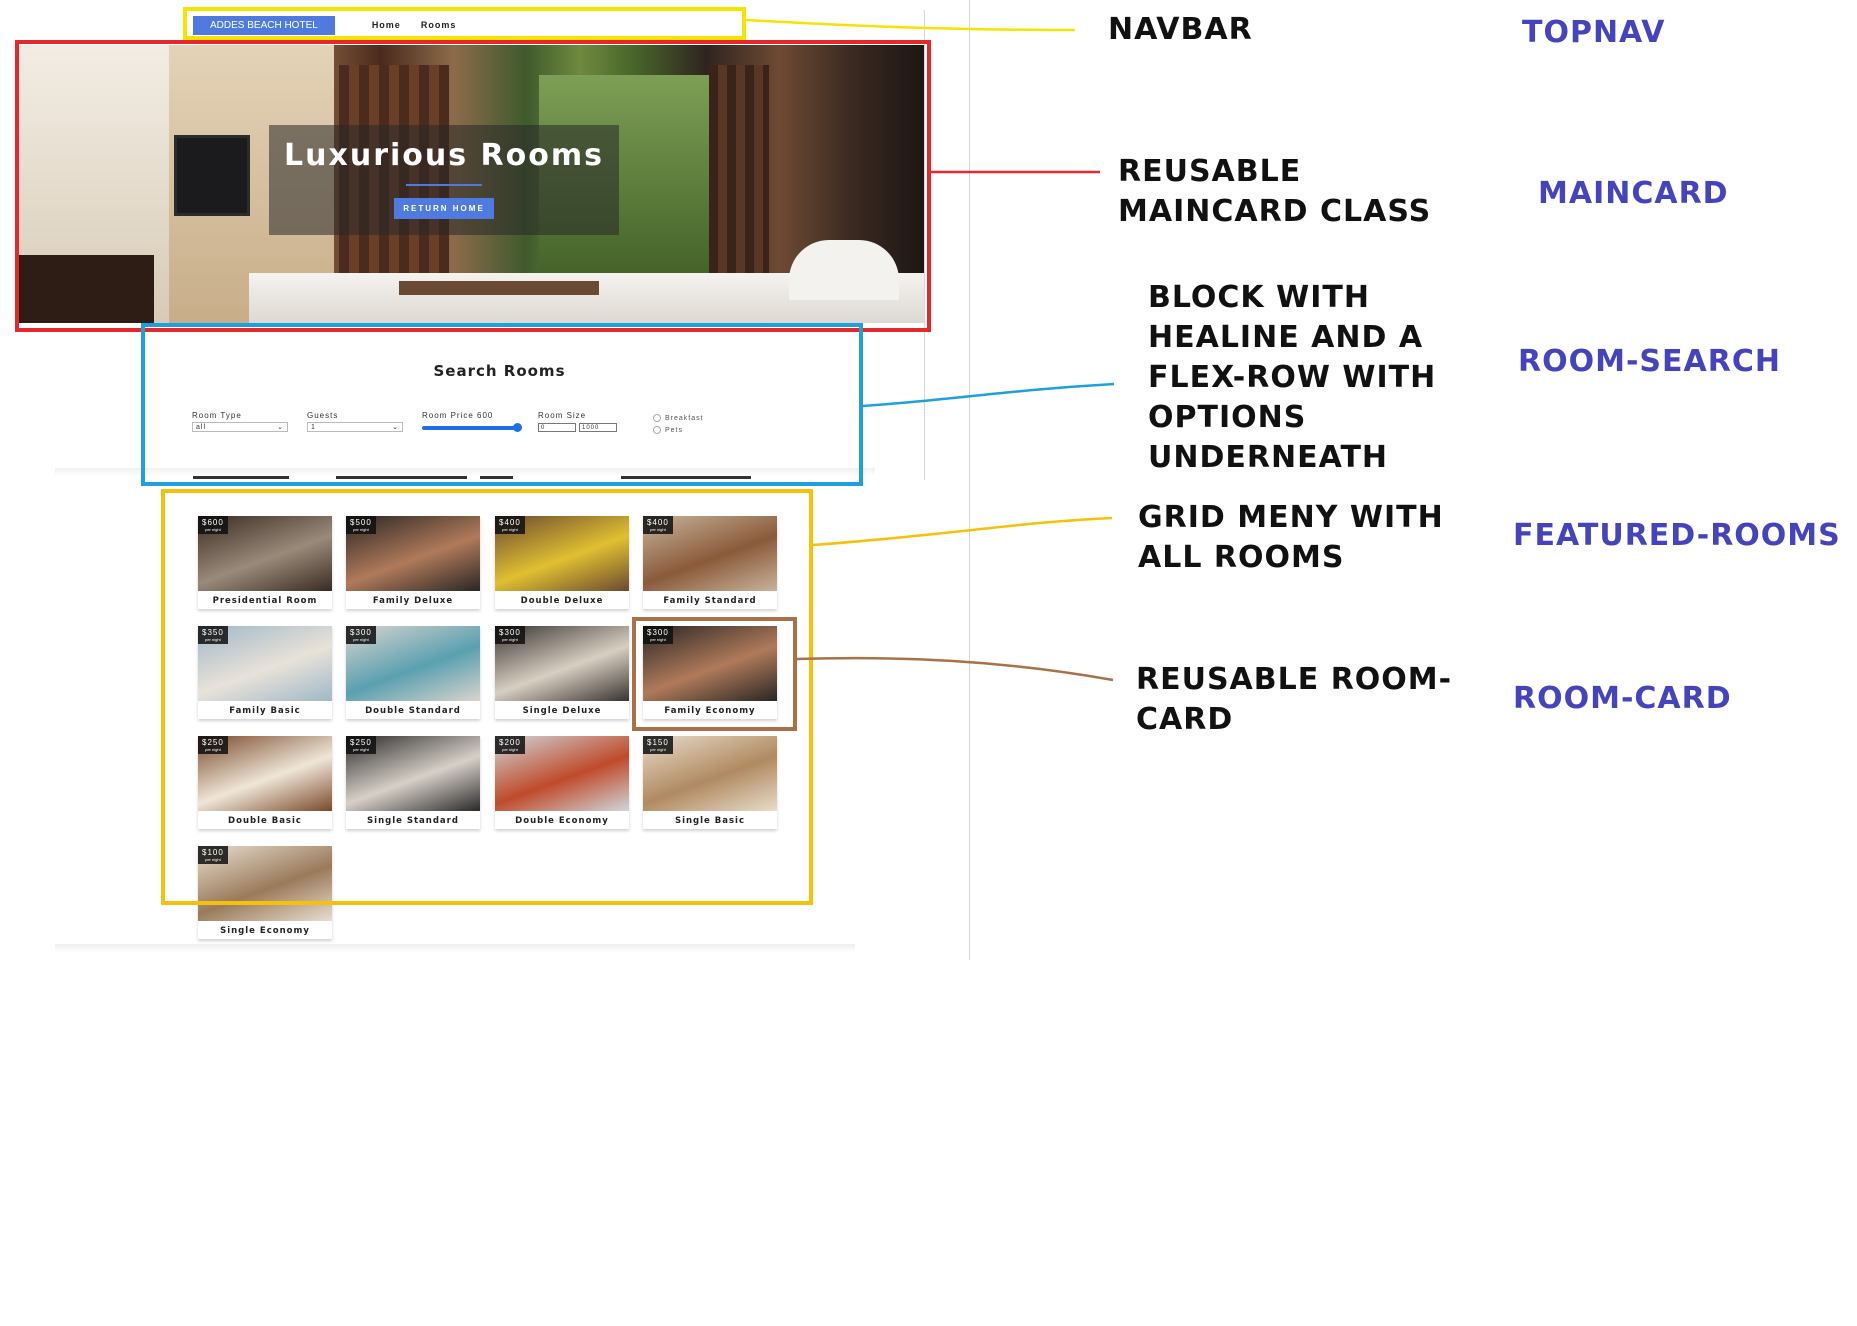  Describe the element at coordinates (1291, 517) in the screenshot. I see `annotation-line: GRID MENY WITH` at that location.